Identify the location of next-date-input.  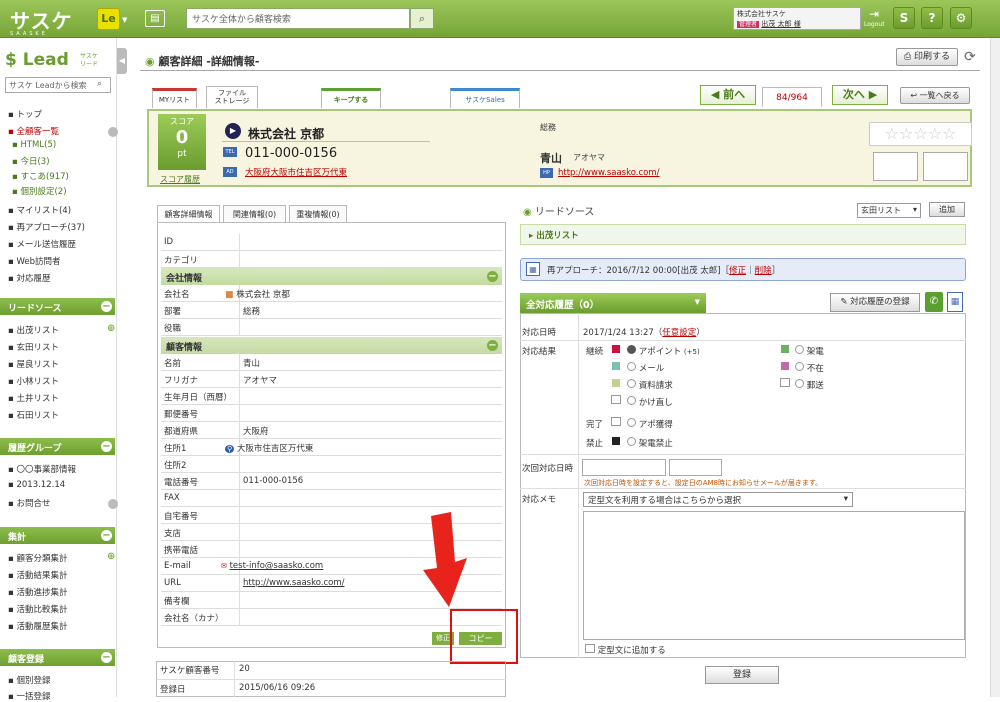
(624, 467).